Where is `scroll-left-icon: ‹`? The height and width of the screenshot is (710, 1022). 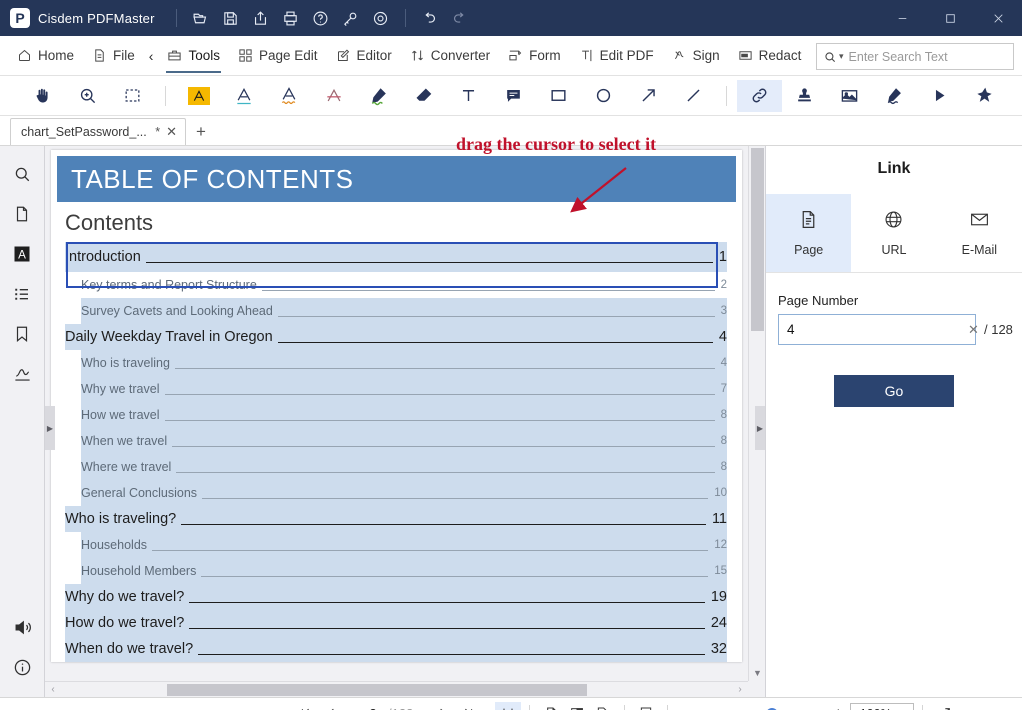
scroll-left-icon: ‹ is located at coordinates (53, 689).